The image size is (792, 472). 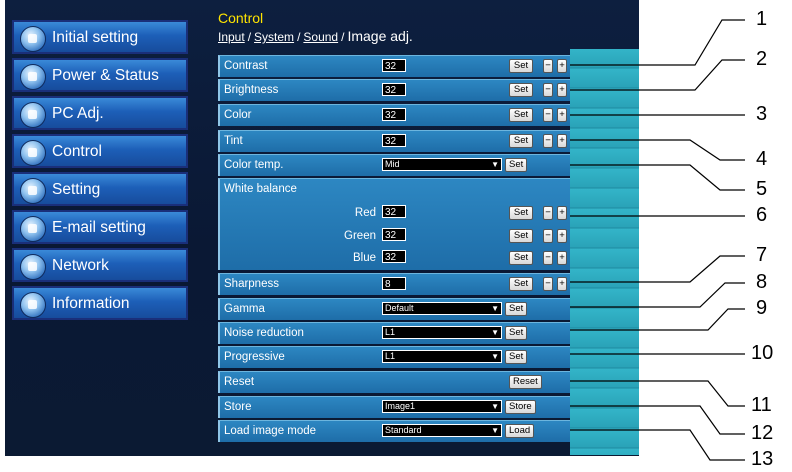 I want to click on color-temp-set-button: Set, so click(x=516, y=165).